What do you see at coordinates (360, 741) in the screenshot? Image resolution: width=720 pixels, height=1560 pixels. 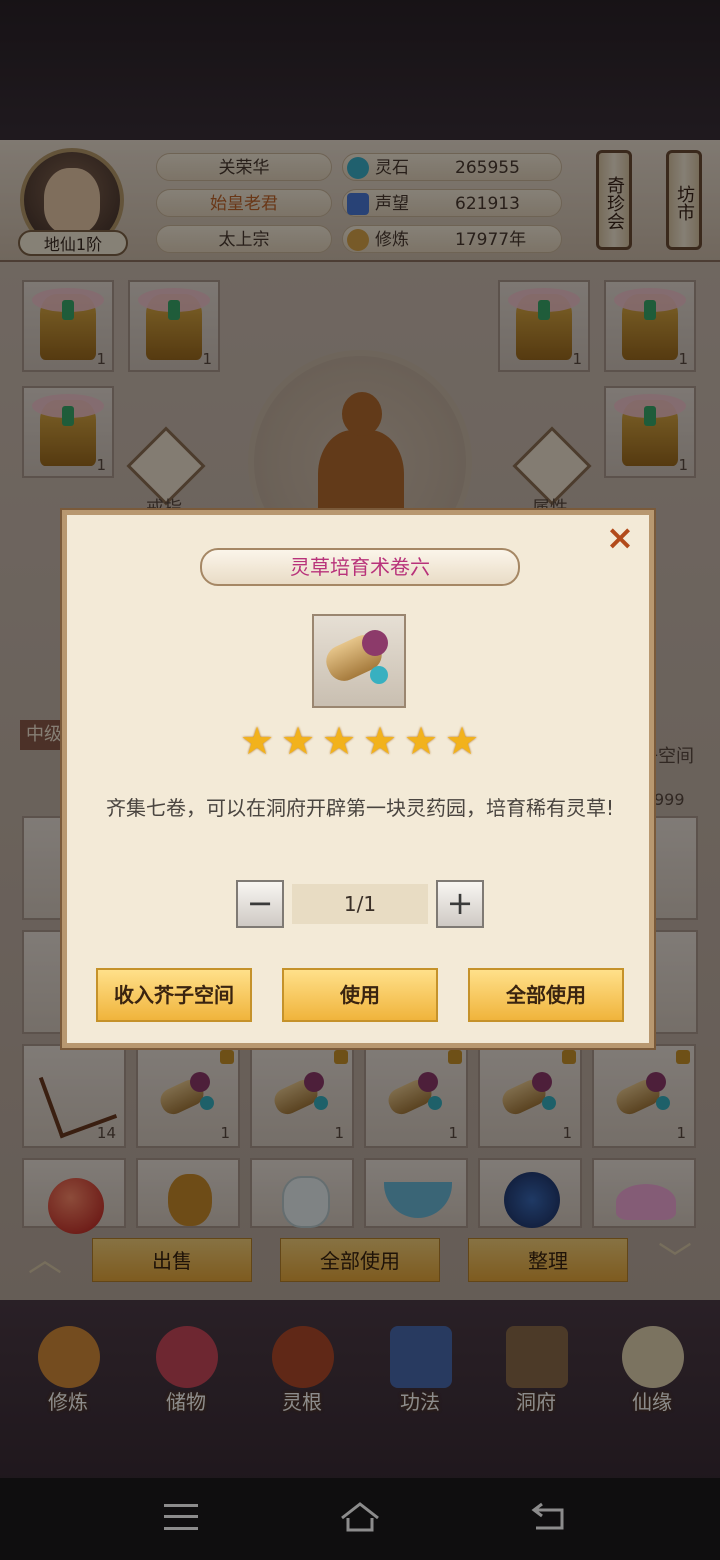 I see `star-rating: ★ ★ ★ ★ ★ ★` at bounding box center [360, 741].